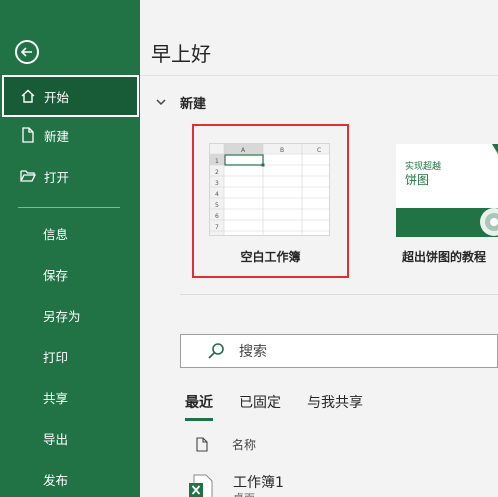 This screenshot has height=497, width=498. Describe the element at coordinates (417, 180) in the screenshot. I see `pie-thumb-title-2: 饼图` at that location.